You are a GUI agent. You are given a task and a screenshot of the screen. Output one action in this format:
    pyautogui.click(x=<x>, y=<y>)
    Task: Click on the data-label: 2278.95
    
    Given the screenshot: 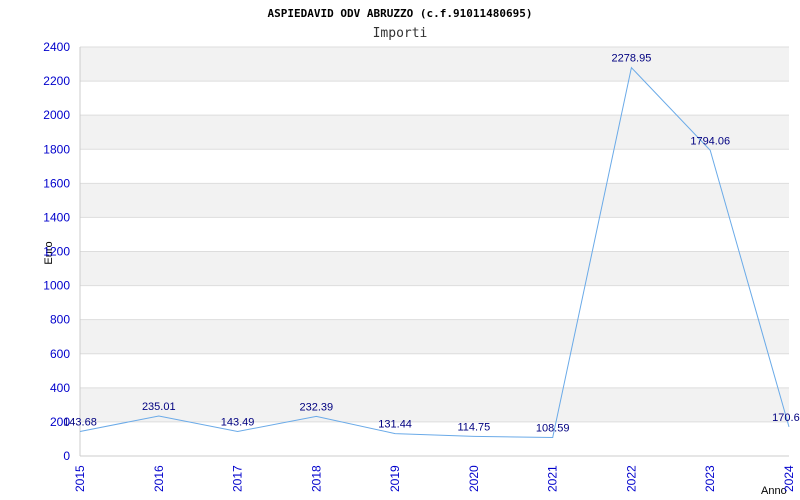 What is the action you would take?
    pyautogui.click(x=632, y=59)
    